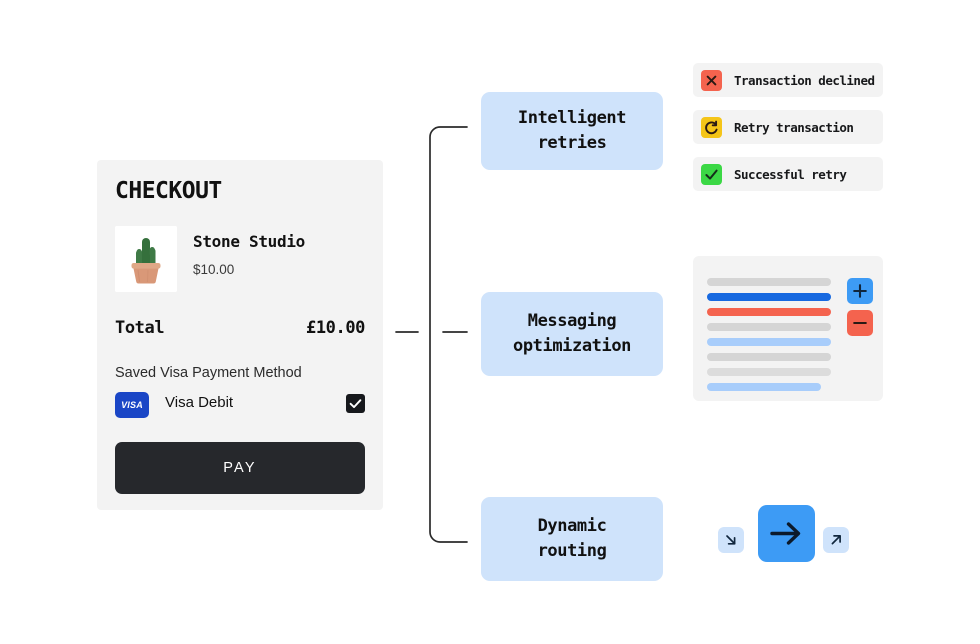 This screenshot has height=644, width=980. I want to click on arrow-up-right-icon, so click(836, 540).